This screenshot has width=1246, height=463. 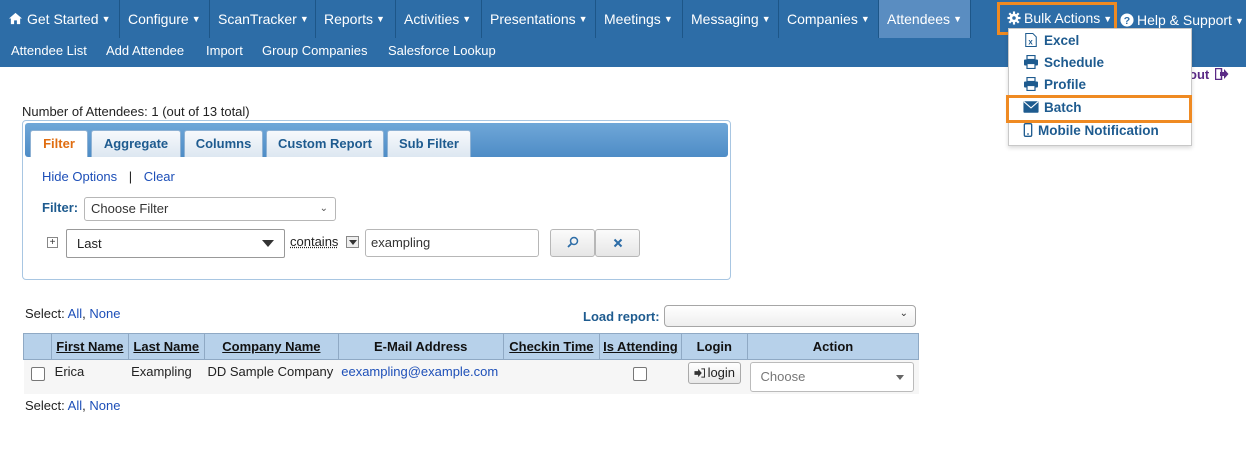 I want to click on hide-options-link: Hide Options, so click(x=79, y=176).